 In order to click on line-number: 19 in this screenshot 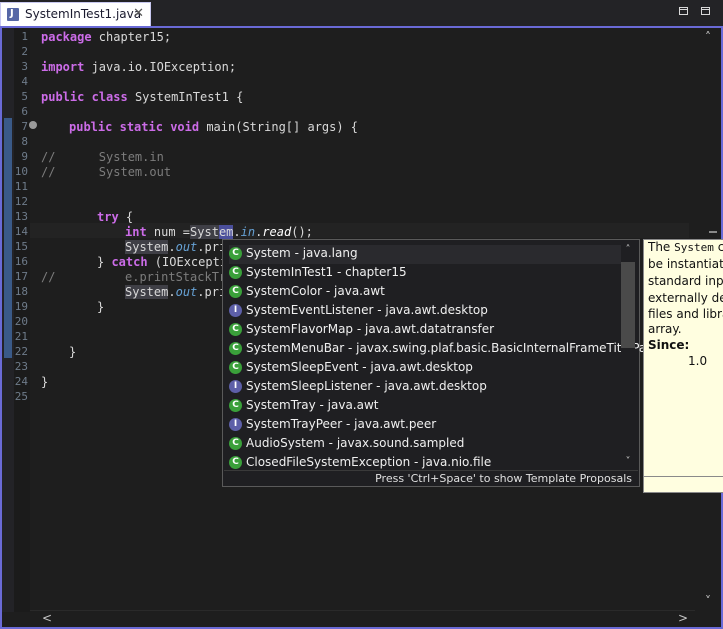, I will do `click(21, 306)`.